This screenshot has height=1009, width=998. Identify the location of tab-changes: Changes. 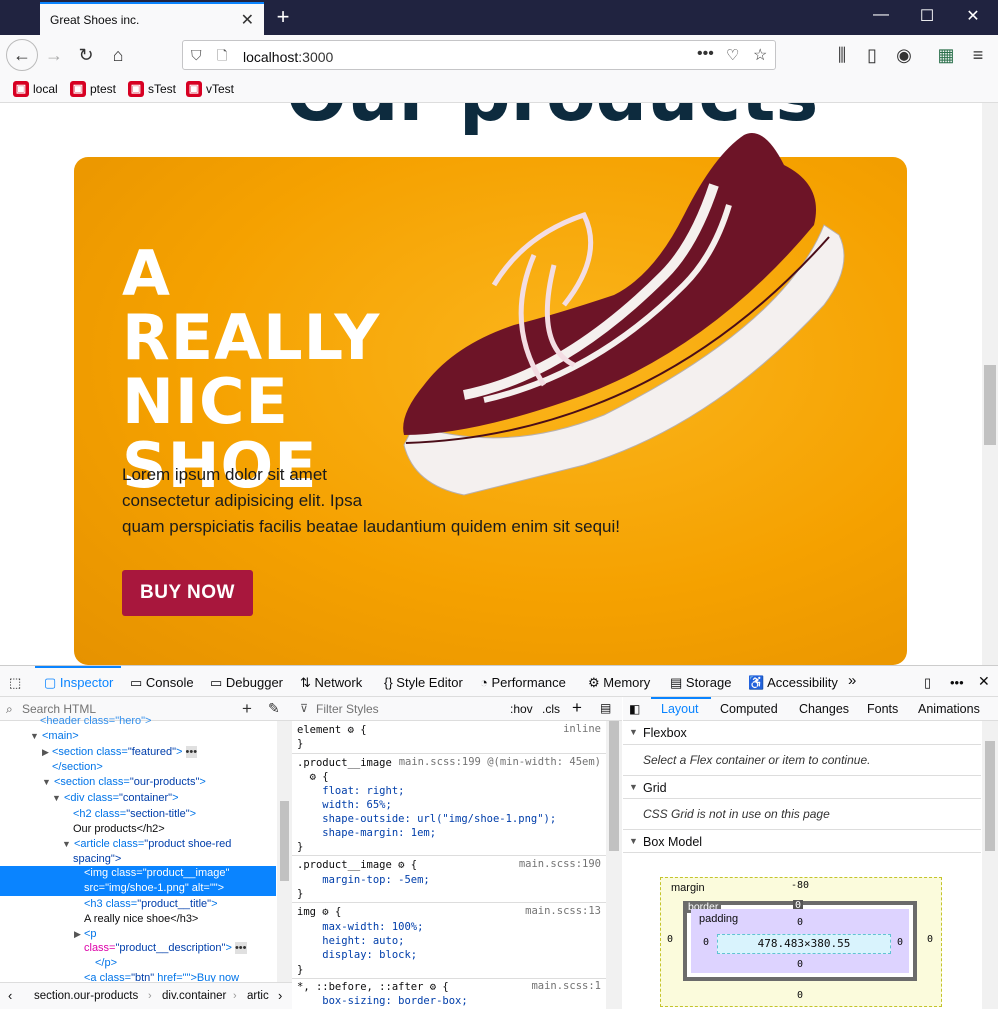
(824, 709).